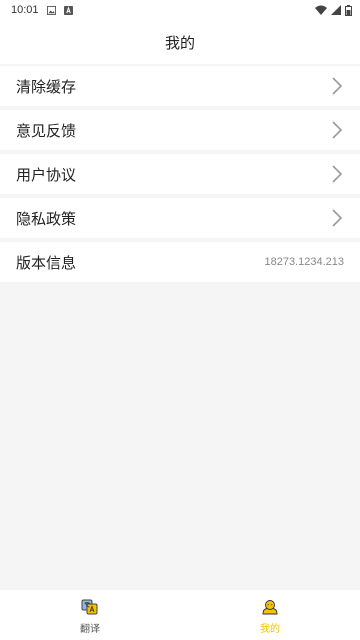  I want to click on translate-icon, so click(89, 606).